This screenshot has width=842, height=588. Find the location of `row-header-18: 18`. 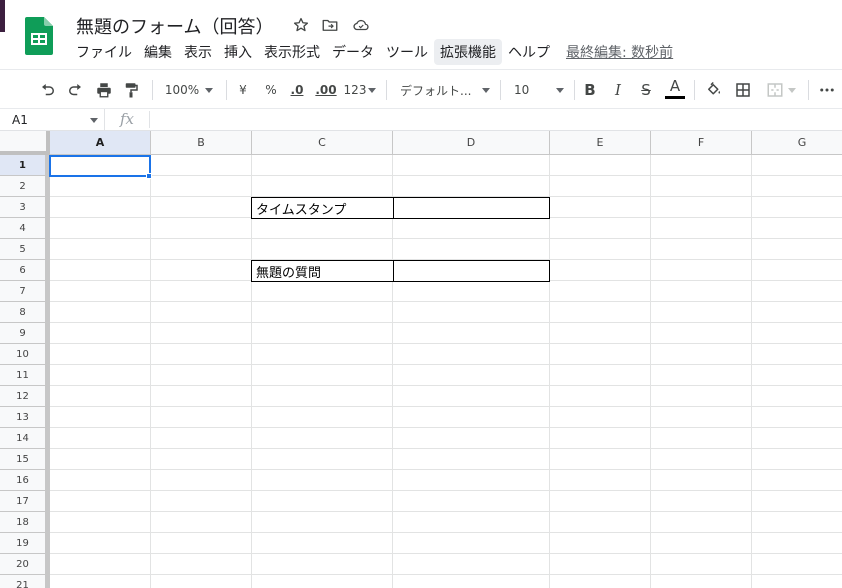

row-header-18: 18 is located at coordinates (23, 522).